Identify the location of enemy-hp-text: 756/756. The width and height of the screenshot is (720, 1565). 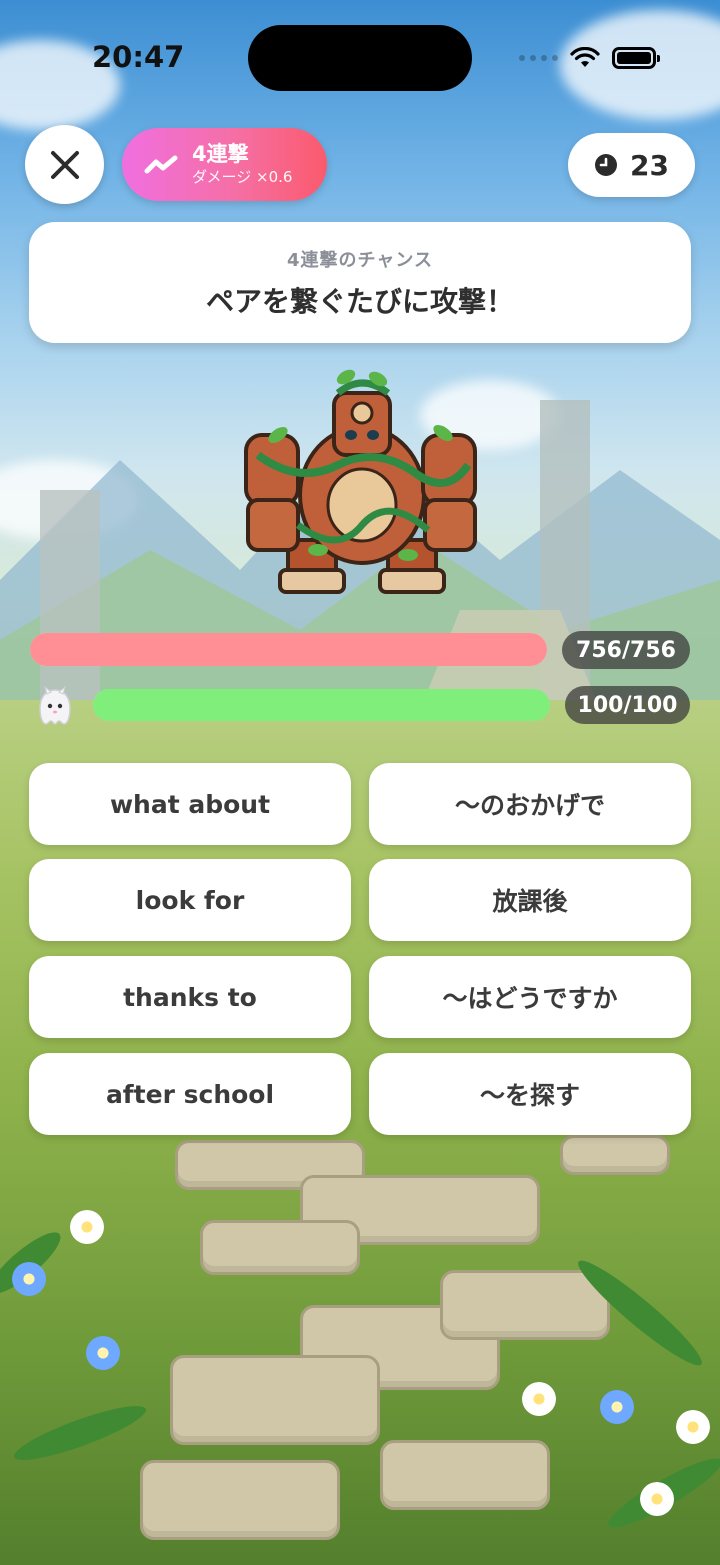
(626, 650).